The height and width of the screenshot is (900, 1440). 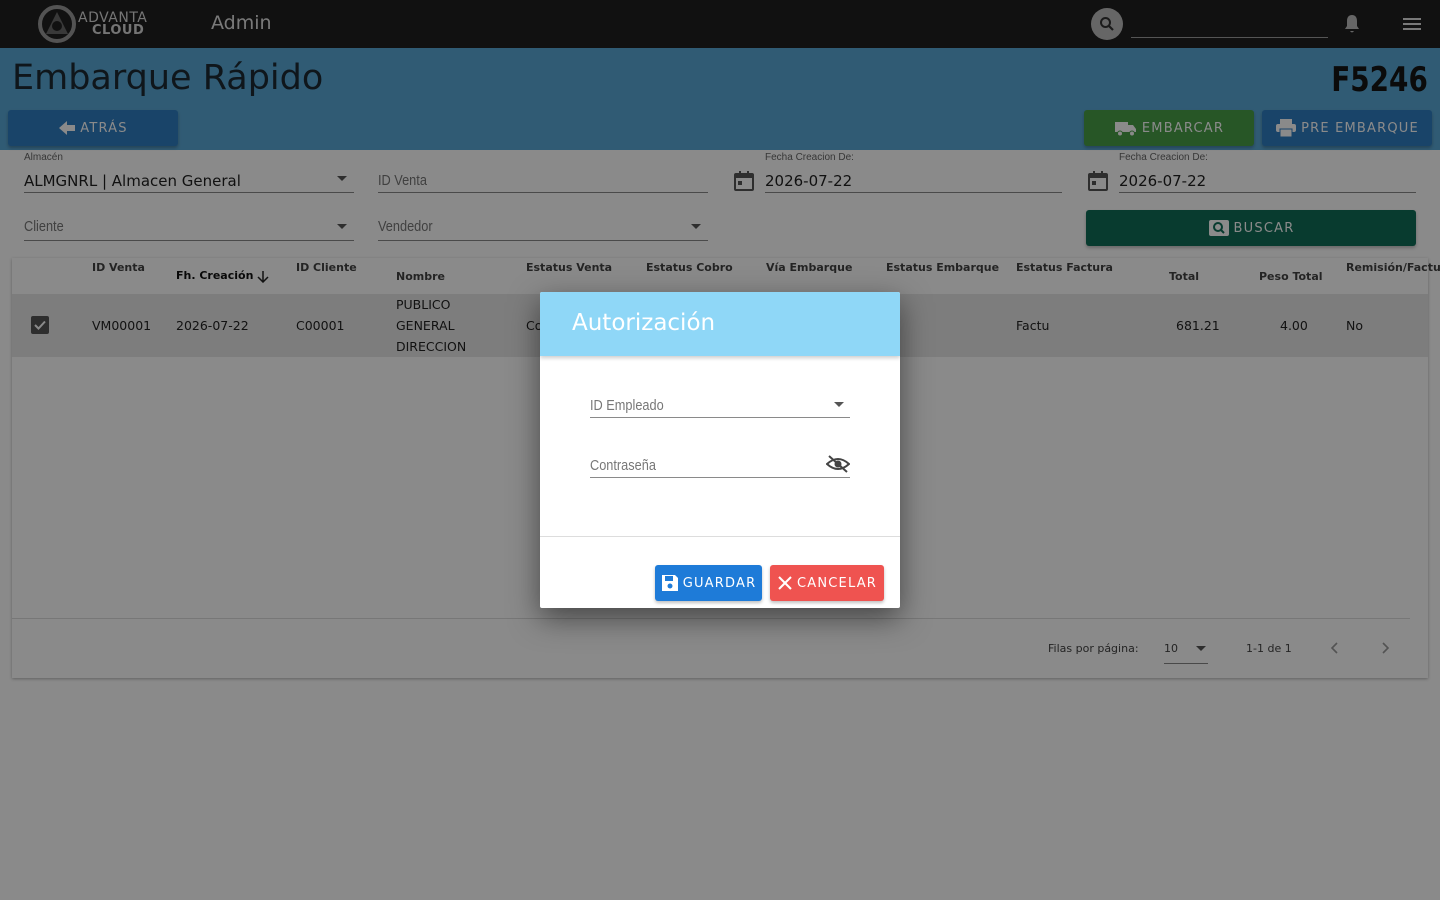 What do you see at coordinates (720, 536) in the screenshot?
I see `divider` at bounding box center [720, 536].